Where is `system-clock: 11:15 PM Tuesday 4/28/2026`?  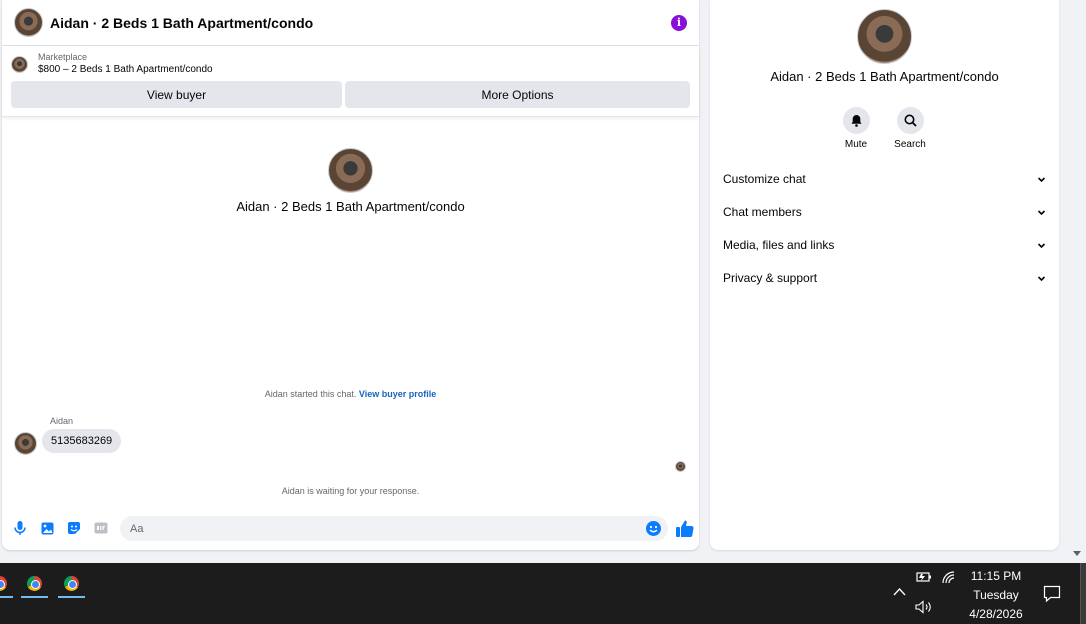
system-clock: 11:15 PM Tuesday 4/28/2026 is located at coordinates (996, 595).